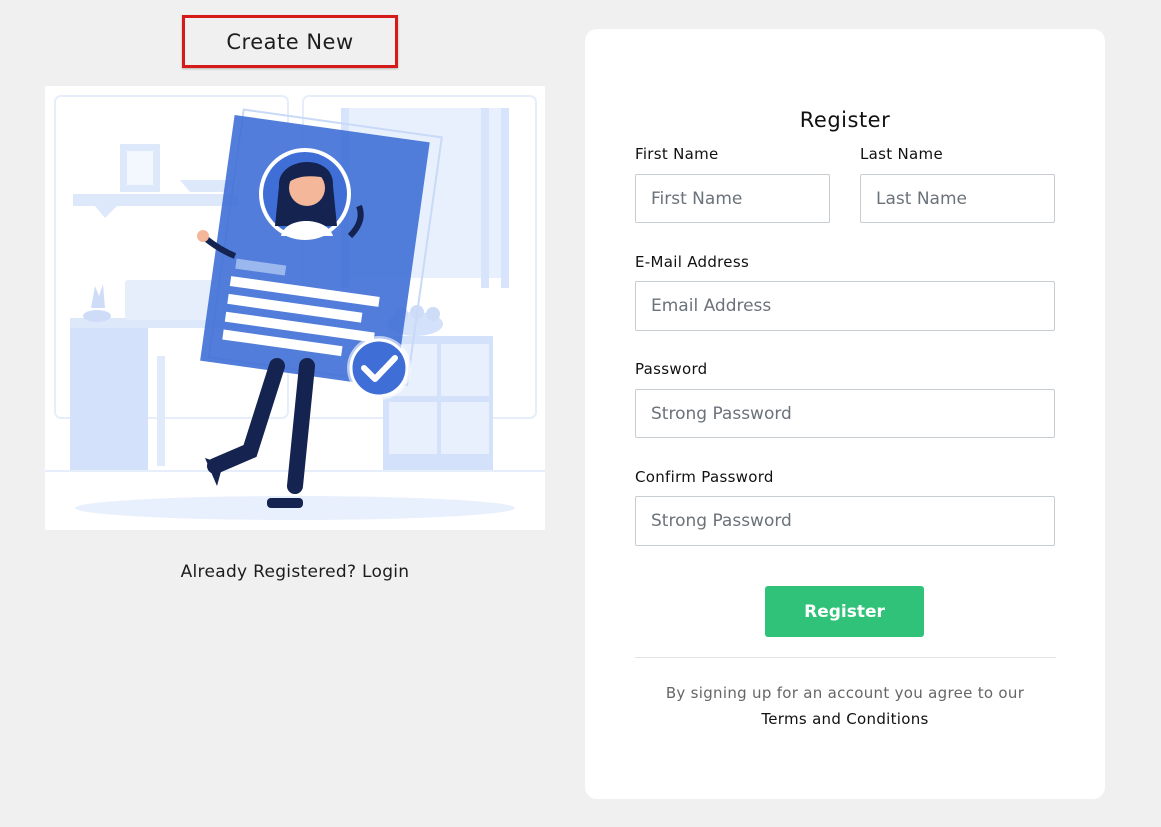 The height and width of the screenshot is (827, 1161). Describe the element at coordinates (845, 120) in the screenshot. I see `register-title: Register` at that location.